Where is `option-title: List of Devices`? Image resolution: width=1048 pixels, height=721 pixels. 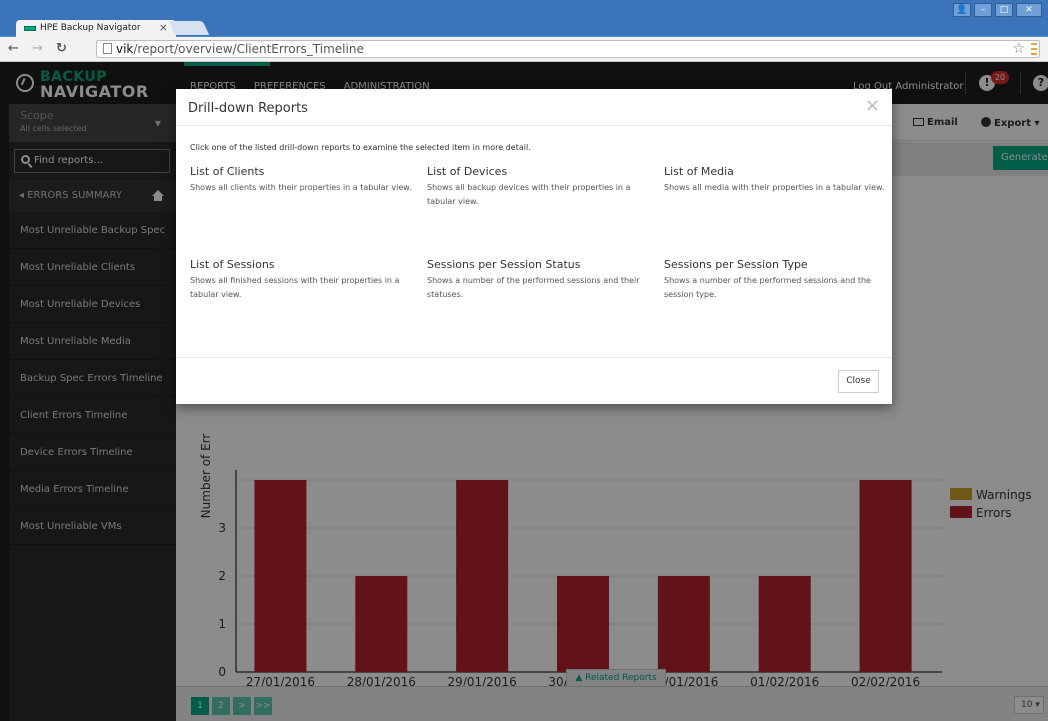
option-title: List of Devices is located at coordinates (467, 171).